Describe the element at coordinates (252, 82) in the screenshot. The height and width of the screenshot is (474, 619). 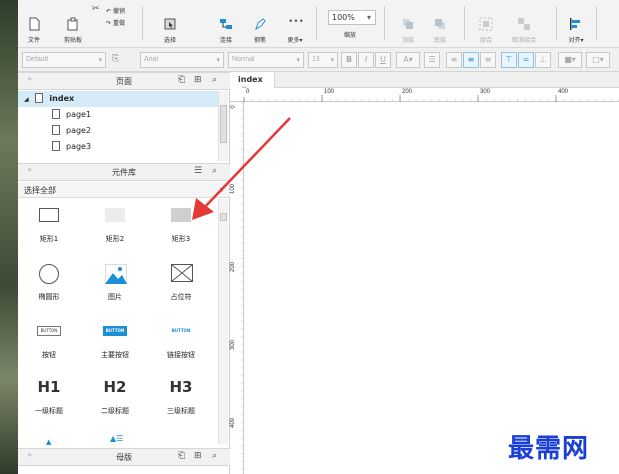
I see `tab-index: index ×` at that location.